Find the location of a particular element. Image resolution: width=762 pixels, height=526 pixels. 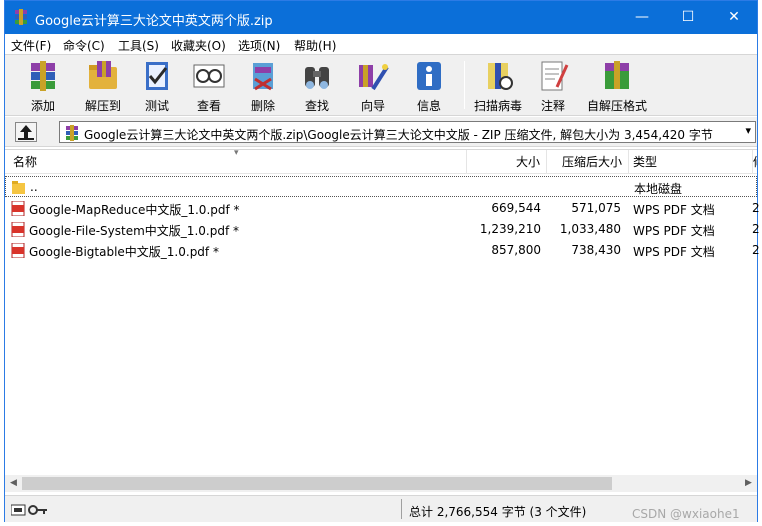

column-header-packed: 压缩后大小 is located at coordinates (588, 162).